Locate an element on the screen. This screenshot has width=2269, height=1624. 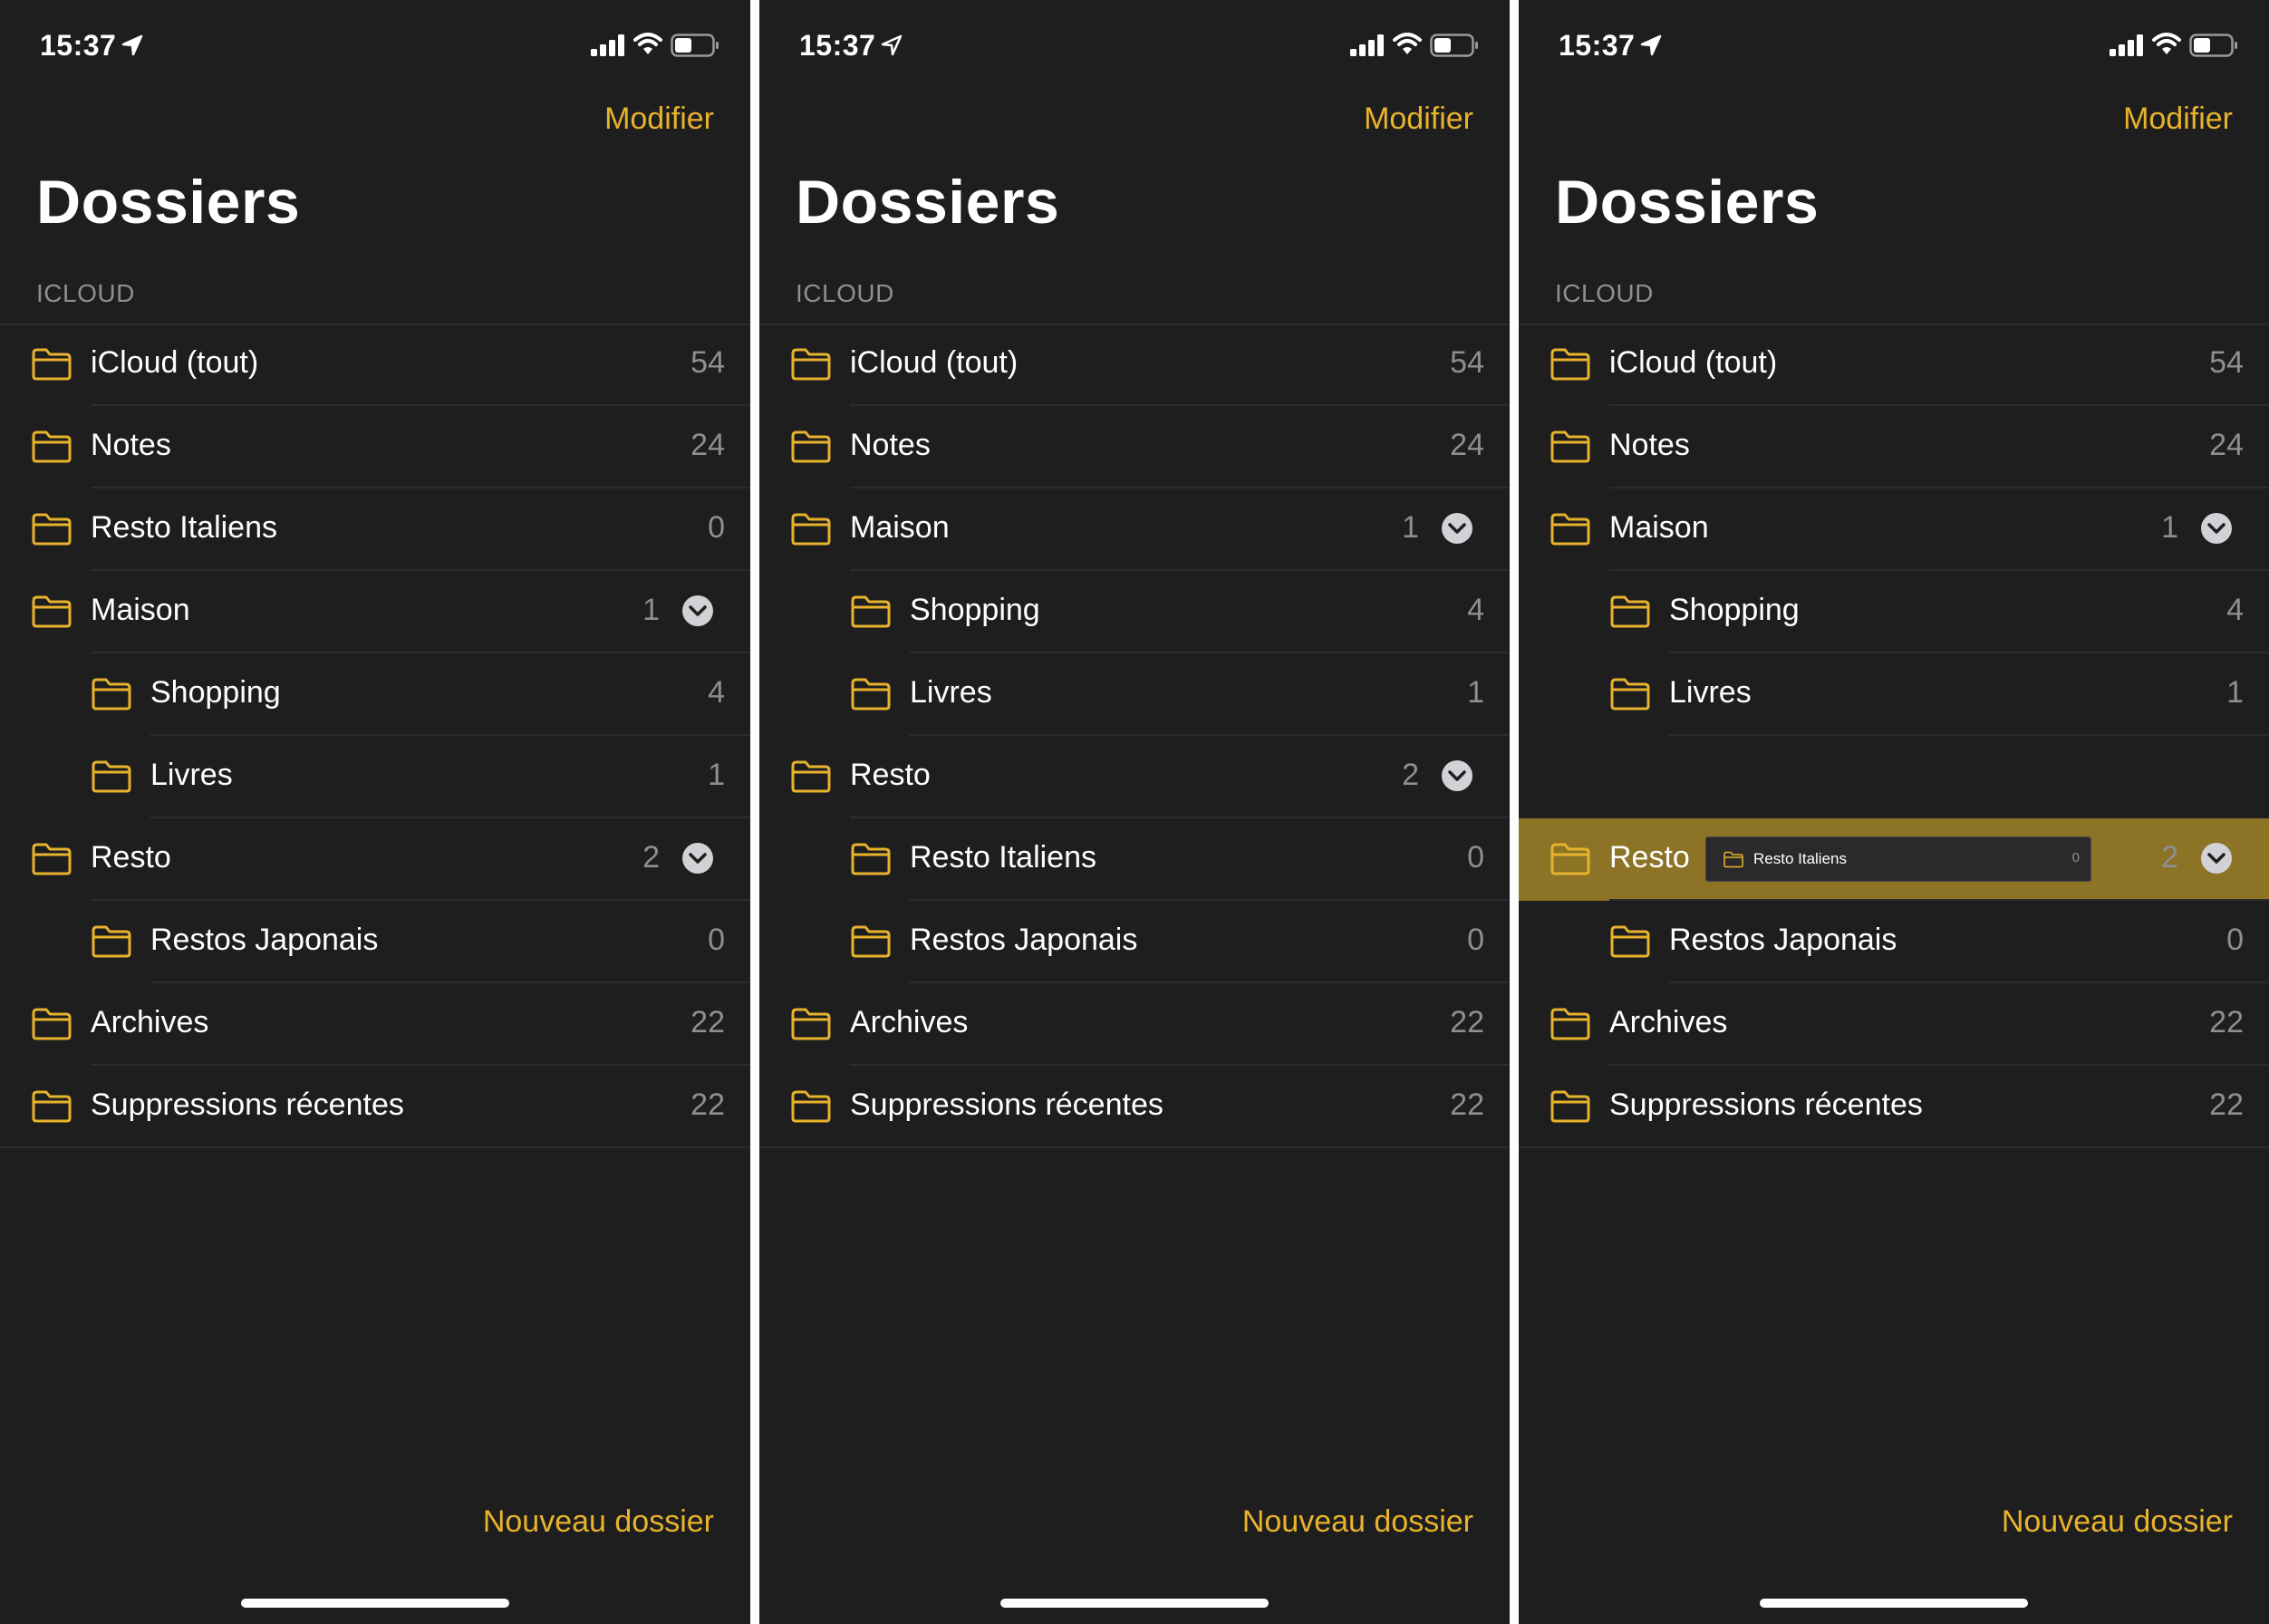
note-count: 24 is located at coordinates (708, 445).